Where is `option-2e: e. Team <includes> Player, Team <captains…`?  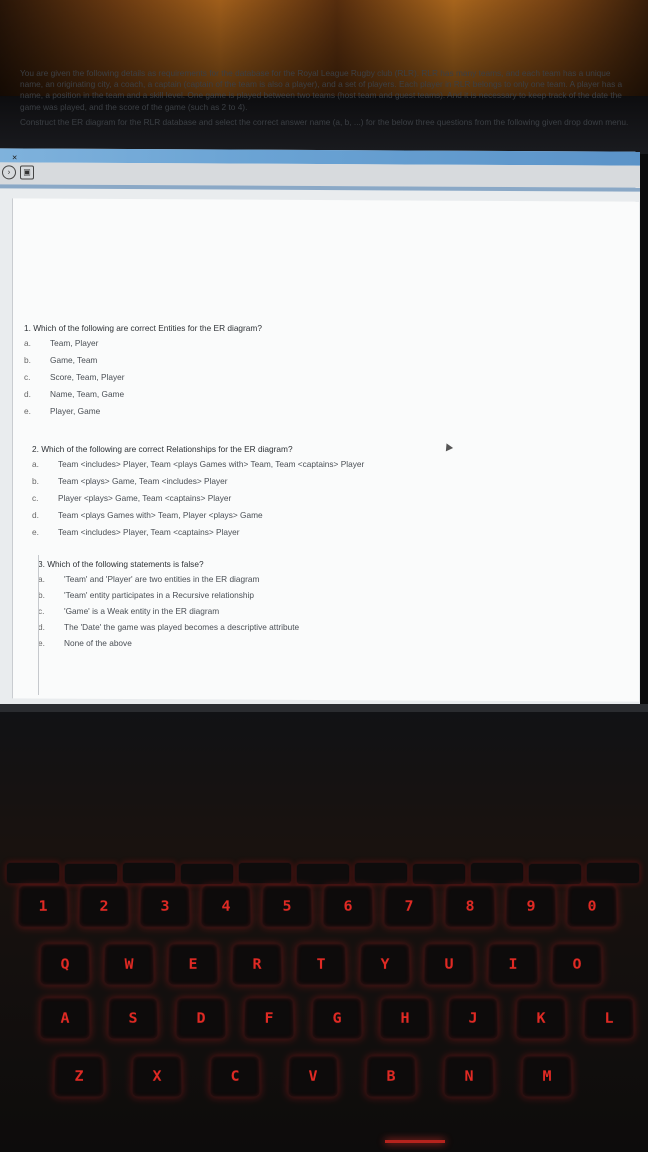 option-2e: e. Team <includes> Player, Team <captains… is located at coordinates (327, 535).